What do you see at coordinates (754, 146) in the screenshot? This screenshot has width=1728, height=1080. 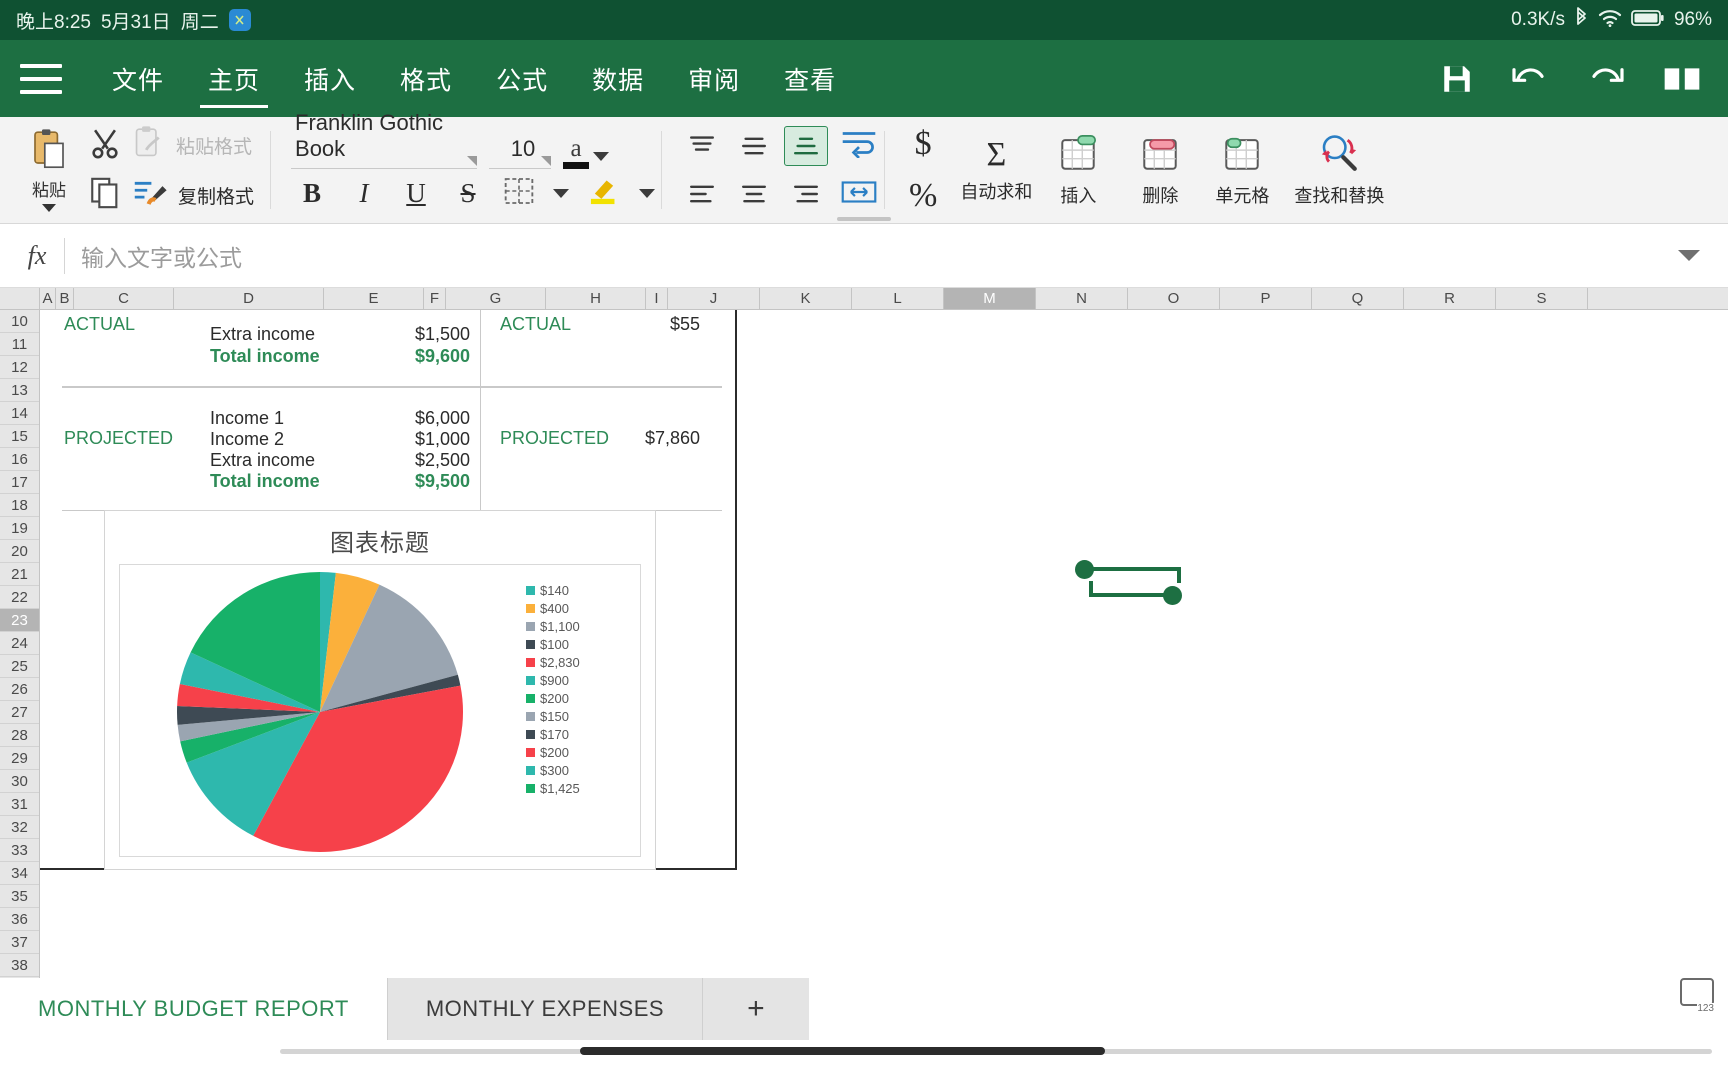 I see `align-middle-icon` at bounding box center [754, 146].